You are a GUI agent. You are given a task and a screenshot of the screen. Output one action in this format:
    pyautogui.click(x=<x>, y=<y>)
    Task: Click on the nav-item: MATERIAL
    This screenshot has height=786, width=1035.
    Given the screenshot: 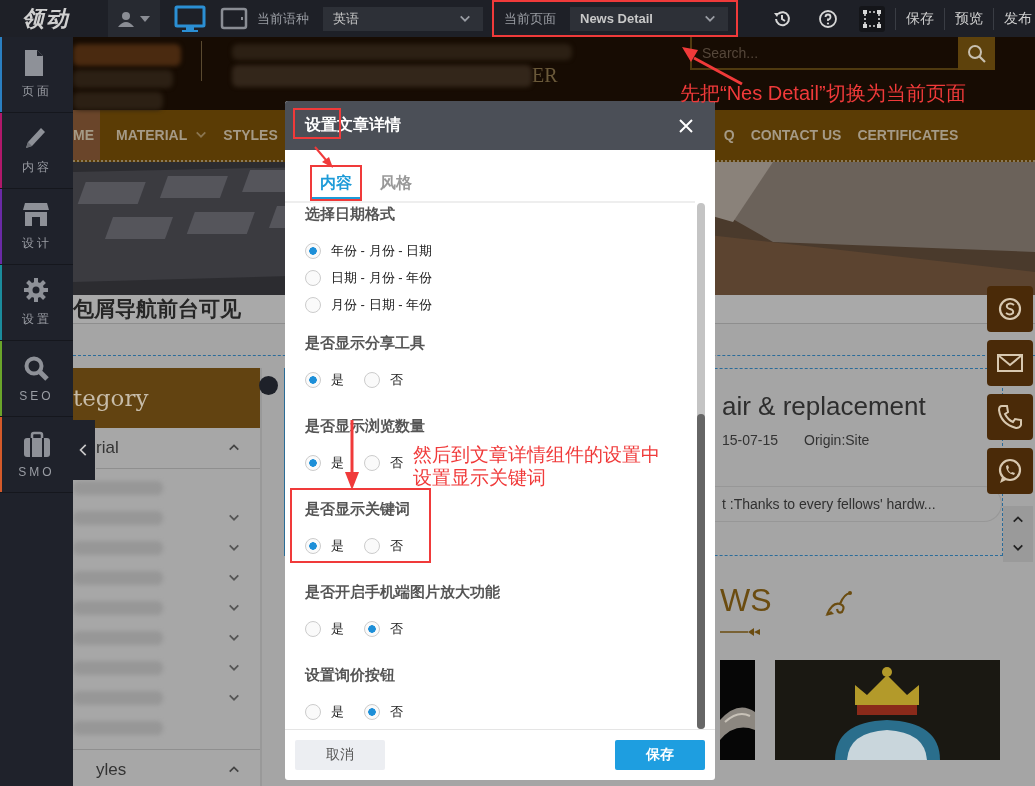 What is the action you would take?
    pyautogui.click(x=162, y=135)
    